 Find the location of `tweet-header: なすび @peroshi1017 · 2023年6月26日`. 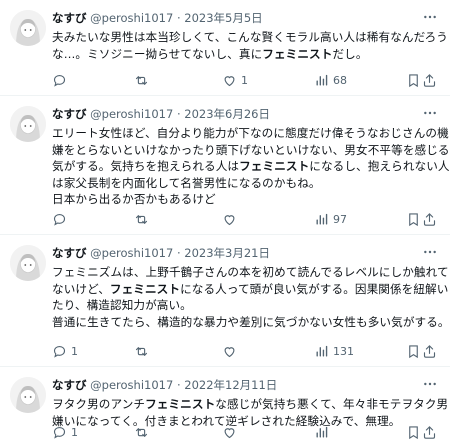

tweet-header: なすび @peroshi1017 · 2023年6月26日 is located at coordinates (233, 114).